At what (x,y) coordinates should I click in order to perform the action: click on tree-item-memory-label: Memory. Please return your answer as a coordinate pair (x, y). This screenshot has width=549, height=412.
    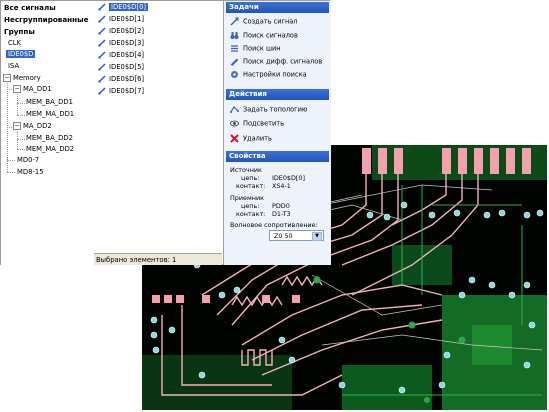
    Looking at the image, I should click on (27, 78).